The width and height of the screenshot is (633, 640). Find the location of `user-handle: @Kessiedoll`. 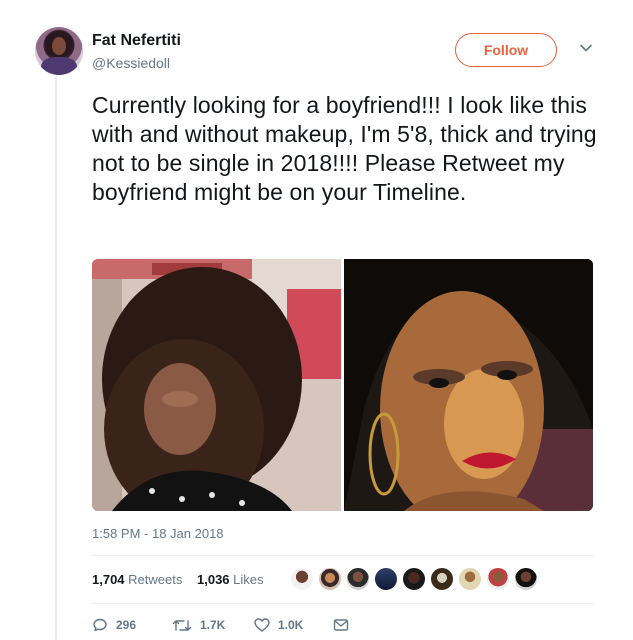

user-handle: @Kessiedoll is located at coordinates (131, 63).